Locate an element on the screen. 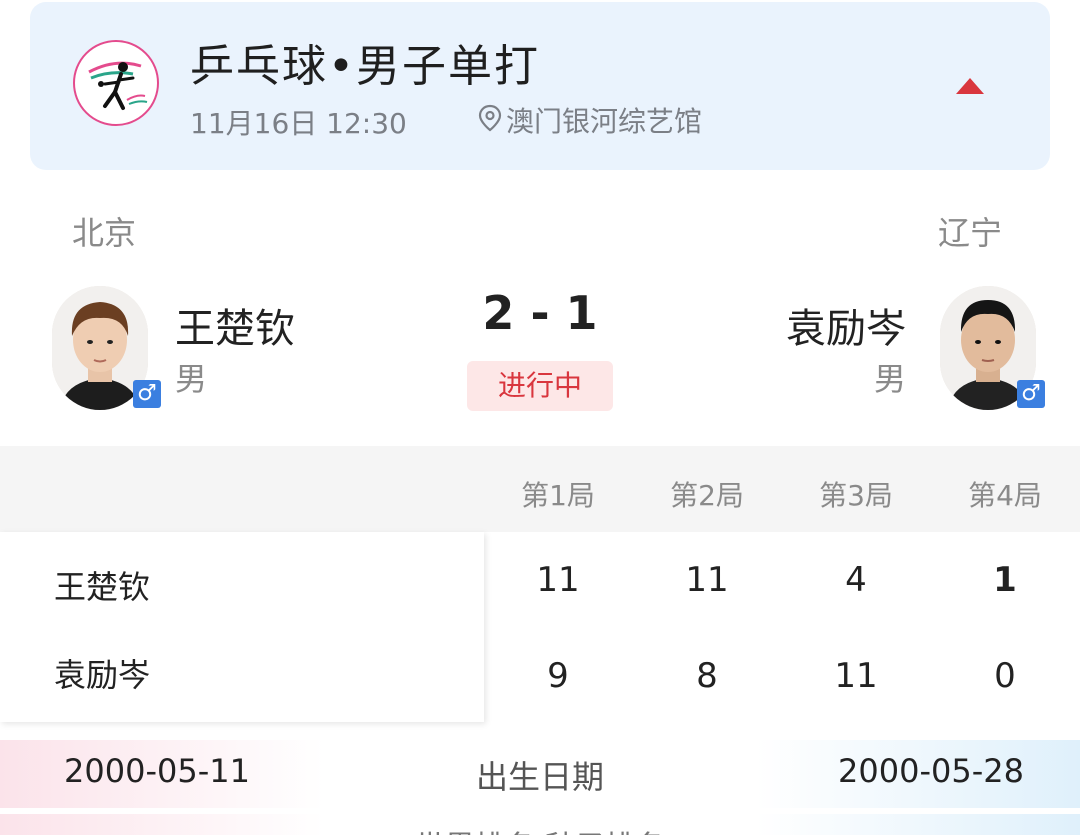 The image size is (1080, 835). left-player-gender: 男 is located at coordinates (191, 379).